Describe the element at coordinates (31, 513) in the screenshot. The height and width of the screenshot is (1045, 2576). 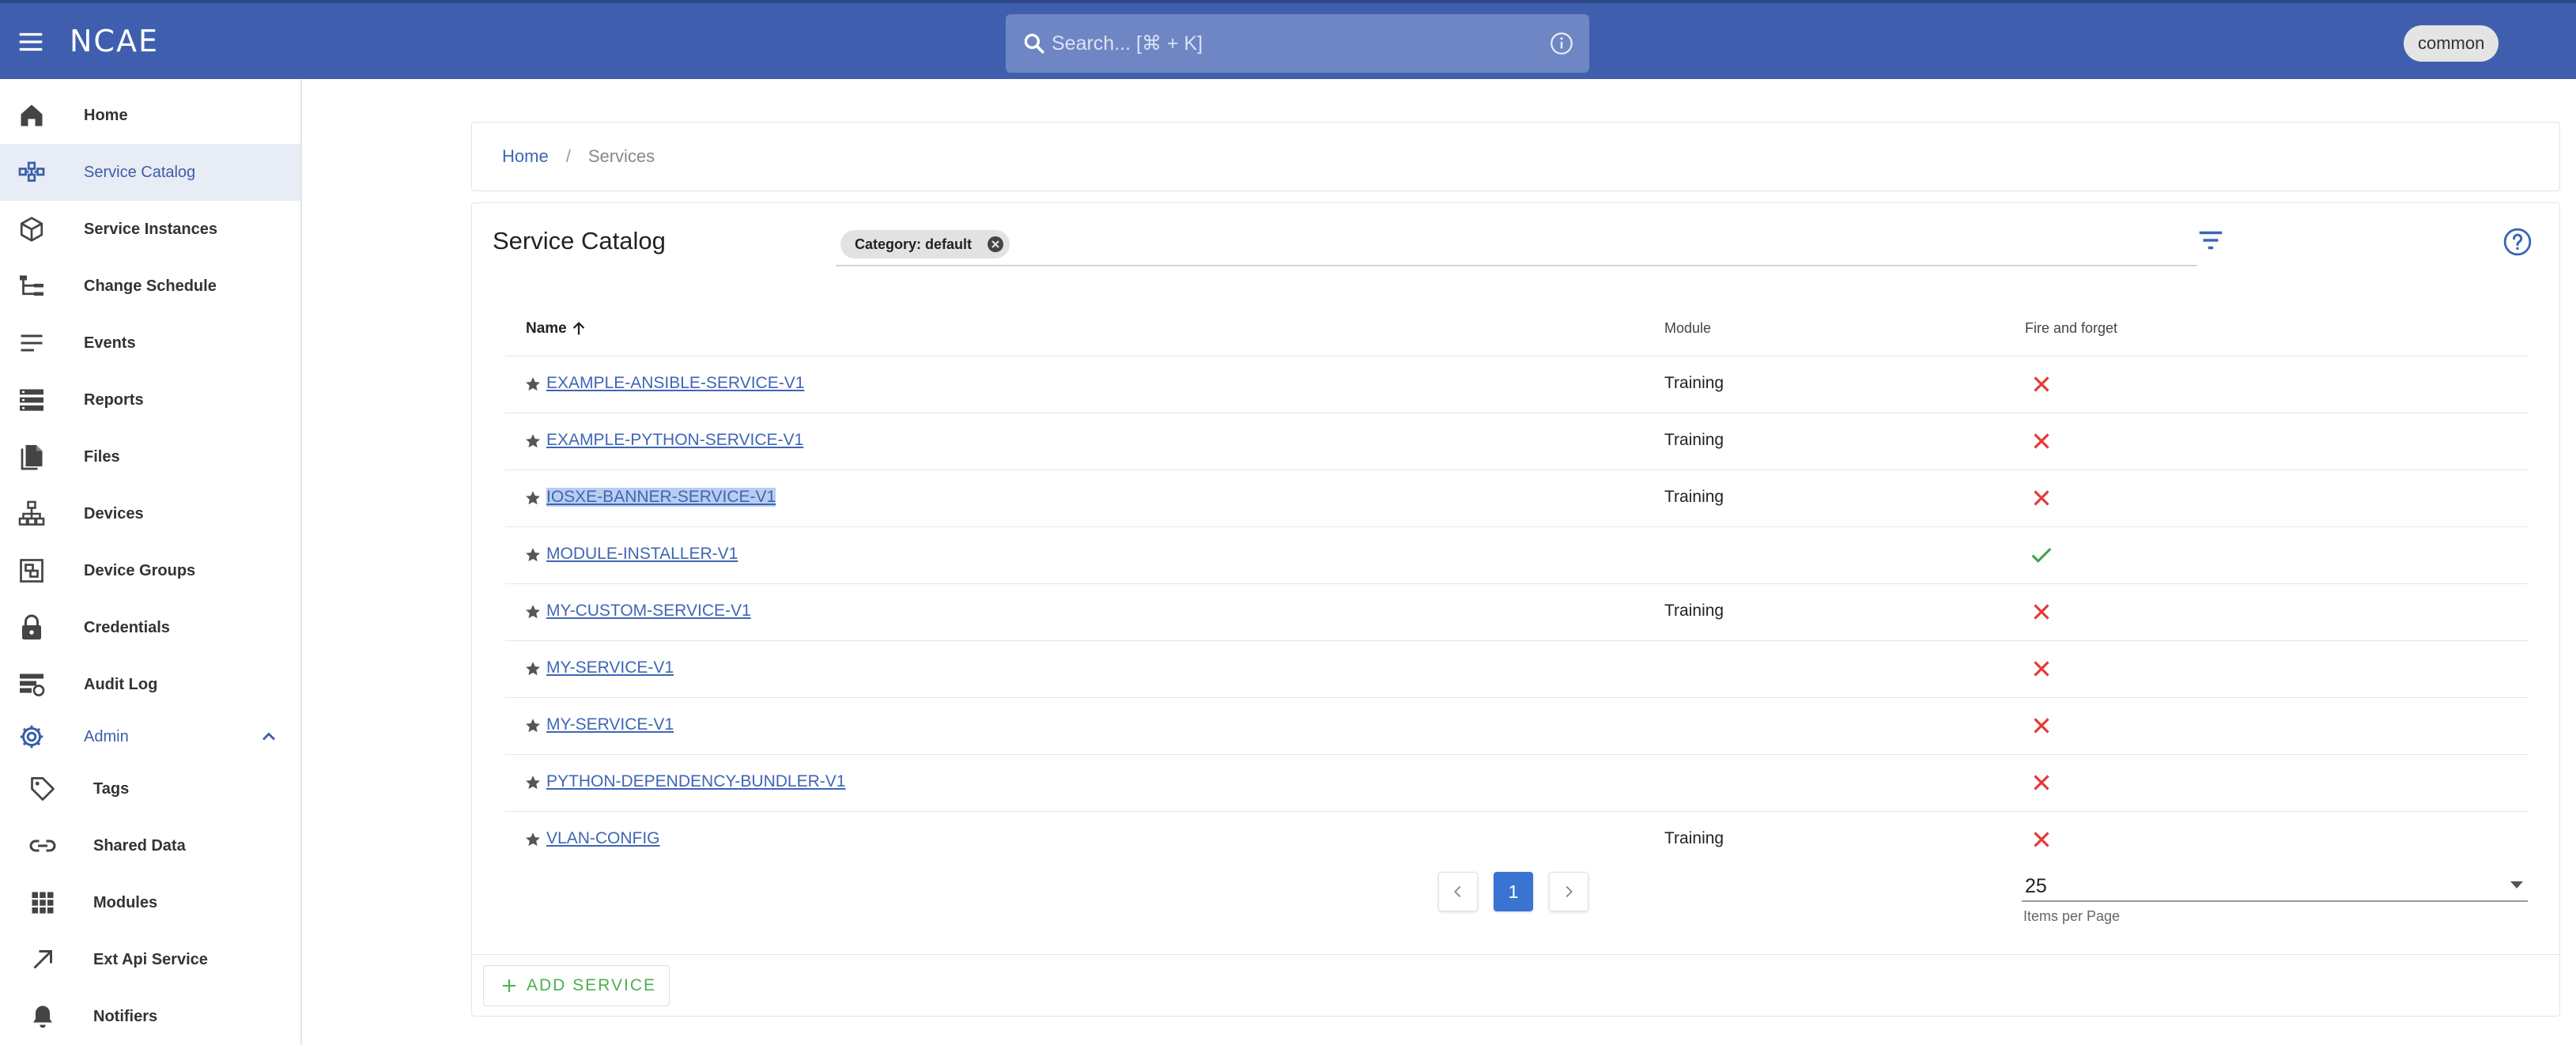
I see `network-icon` at that location.